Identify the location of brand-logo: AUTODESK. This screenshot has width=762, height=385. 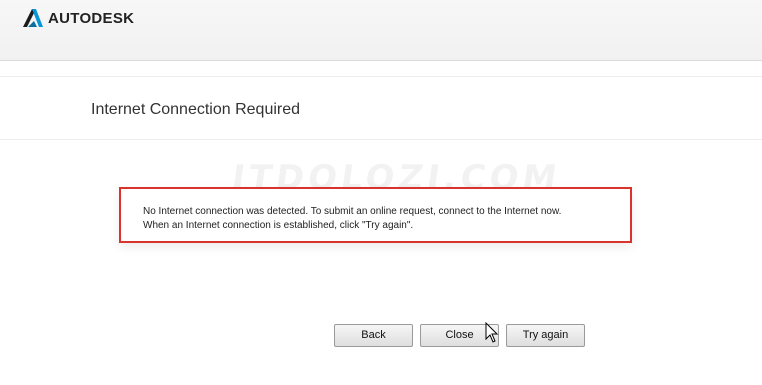
(78, 18).